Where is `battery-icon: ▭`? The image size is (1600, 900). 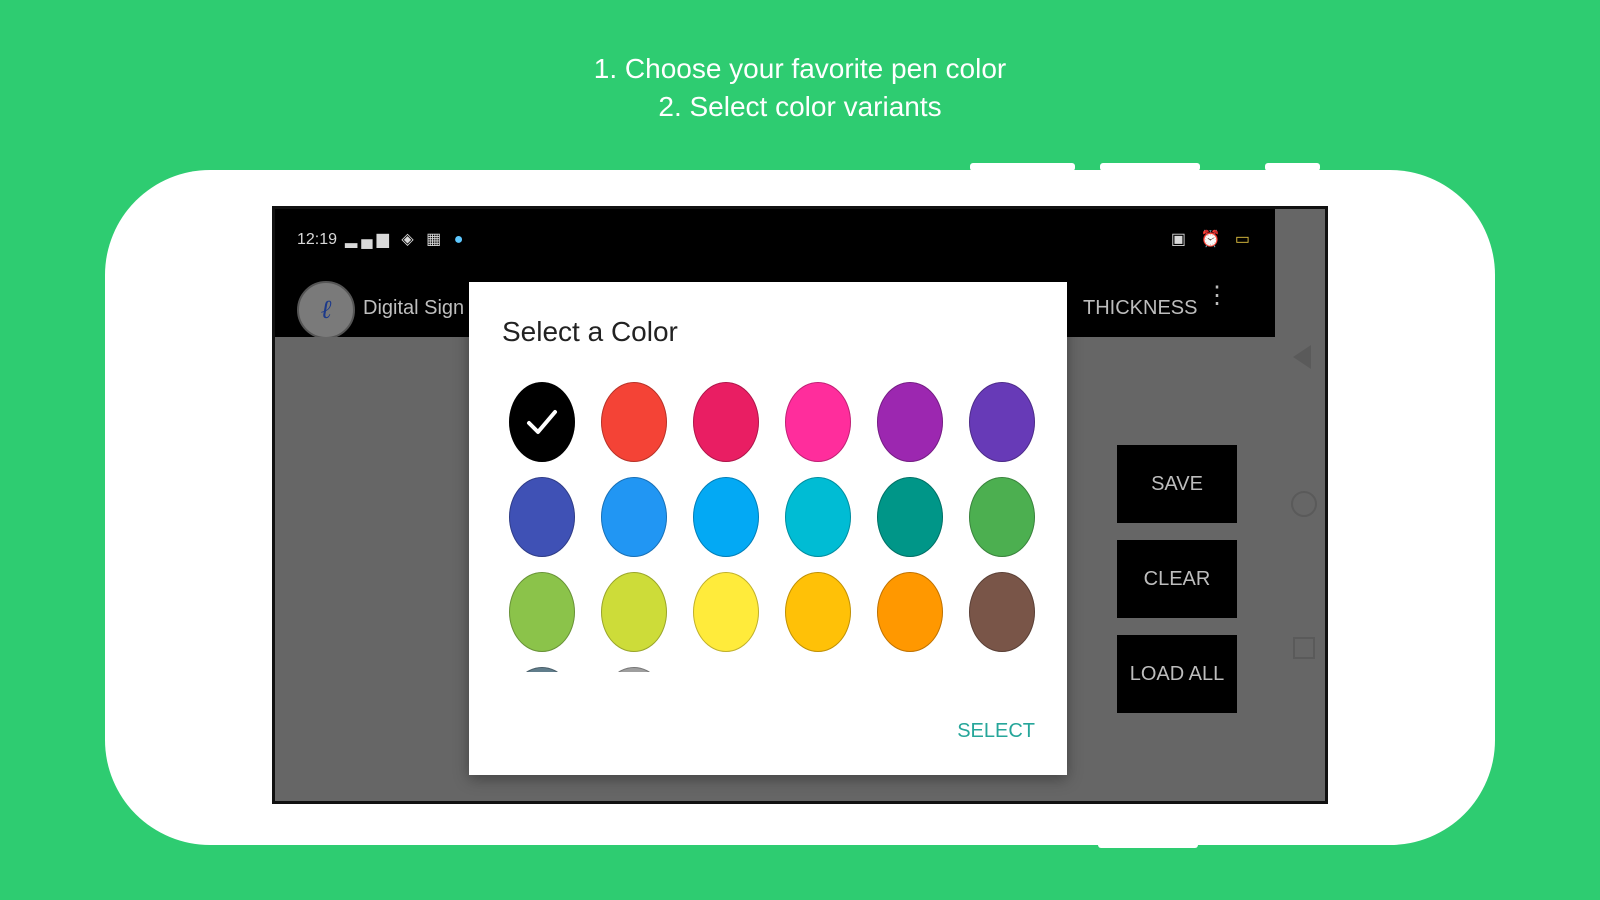 battery-icon: ▭ is located at coordinates (1244, 239).